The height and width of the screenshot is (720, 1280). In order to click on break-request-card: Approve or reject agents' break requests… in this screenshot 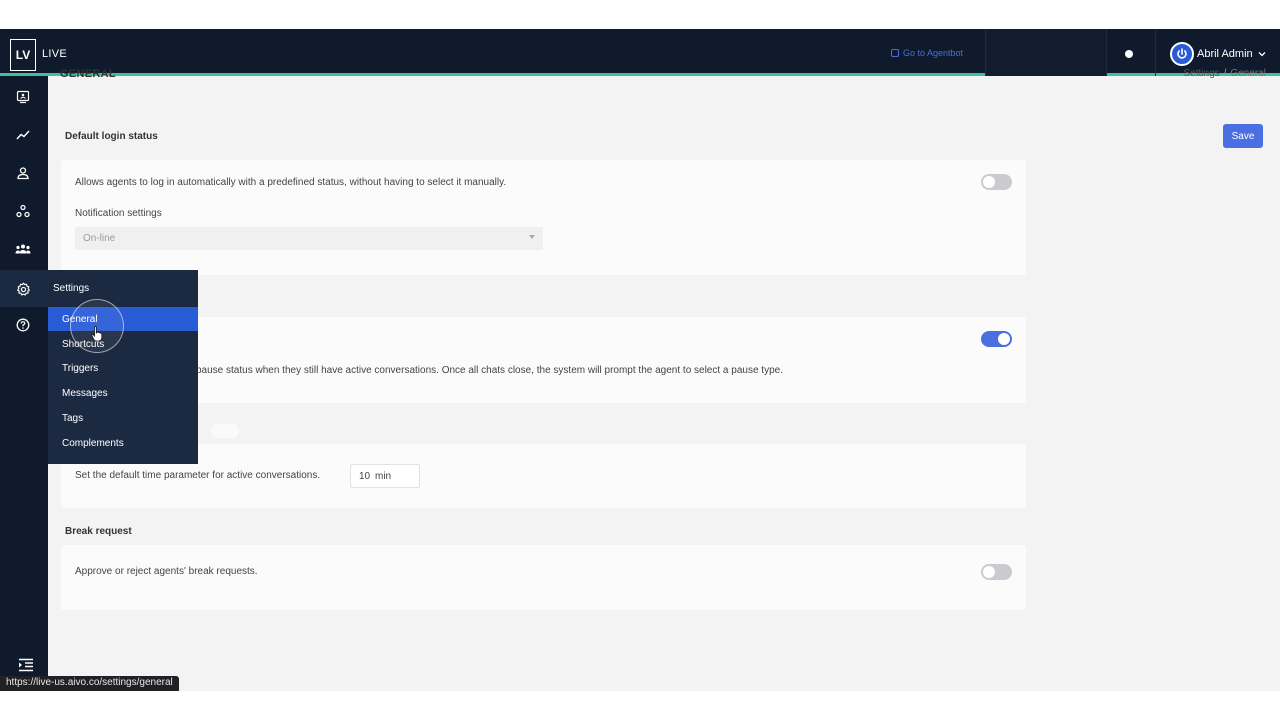, I will do `click(543, 577)`.